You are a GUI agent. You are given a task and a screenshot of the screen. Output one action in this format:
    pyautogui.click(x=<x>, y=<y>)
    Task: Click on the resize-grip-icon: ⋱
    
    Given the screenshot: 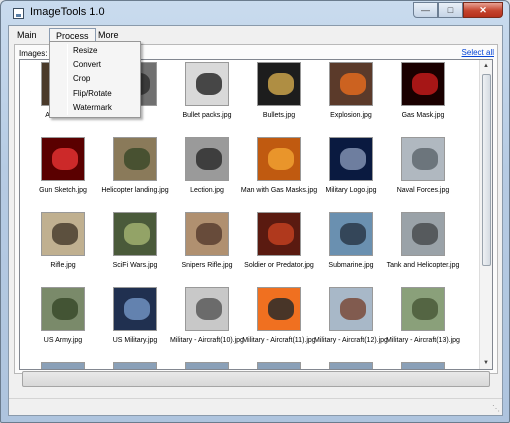 What is the action you would take?
    pyautogui.click(x=496, y=408)
    